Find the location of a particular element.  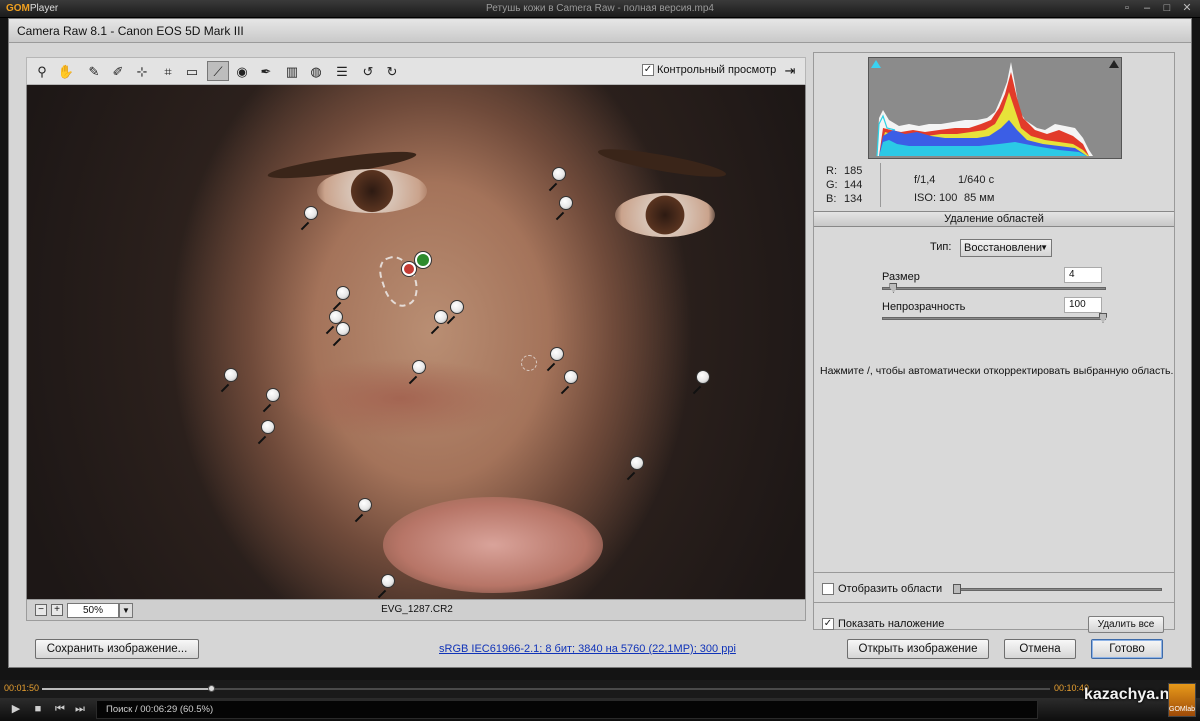

minimize-icon: – is located at coordinates (1147, 8).